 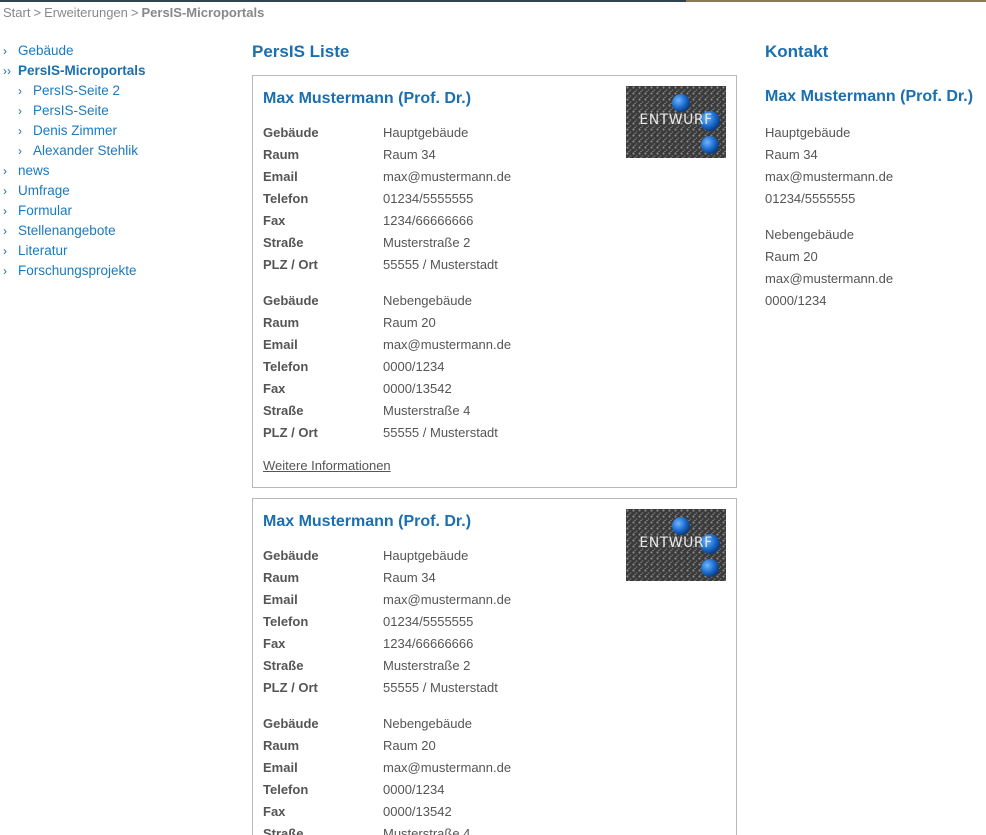 I want to click on sidebar-item: › PersIS-Seite 2, so click(x=118, y=91).